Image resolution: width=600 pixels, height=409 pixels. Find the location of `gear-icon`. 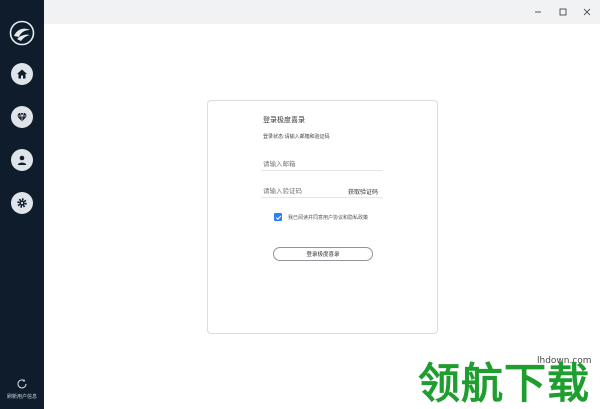

gear-icon is located at coordinates (22, 203).